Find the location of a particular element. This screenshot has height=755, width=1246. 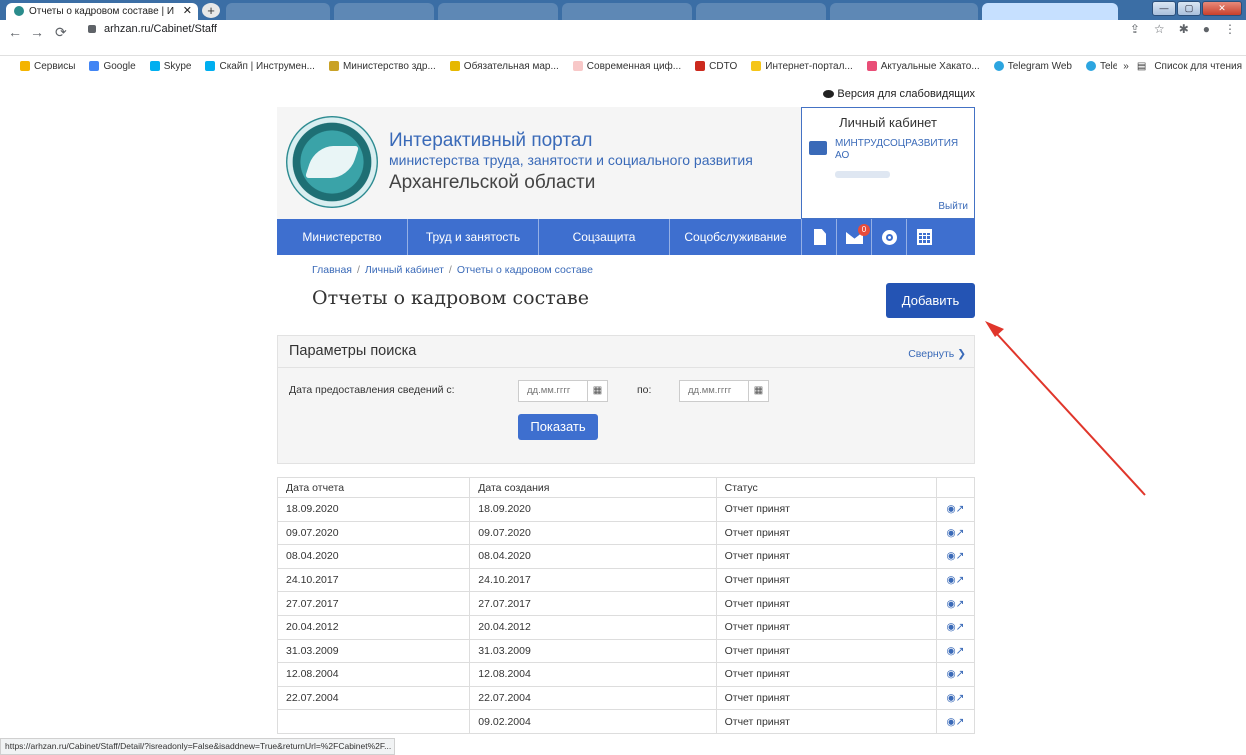

annotation-arrow is located at coordinates (1065, 408).